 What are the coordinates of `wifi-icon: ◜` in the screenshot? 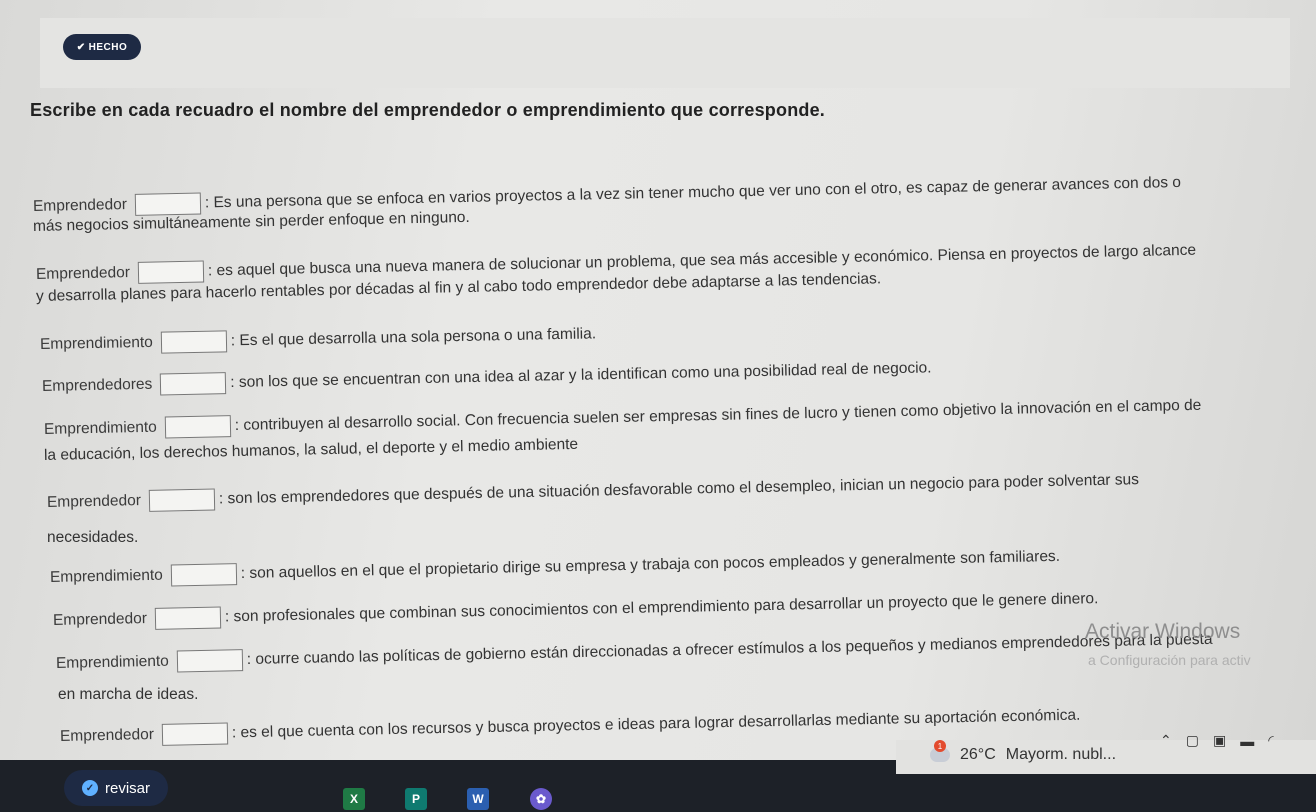 It's located at (1270, 740).